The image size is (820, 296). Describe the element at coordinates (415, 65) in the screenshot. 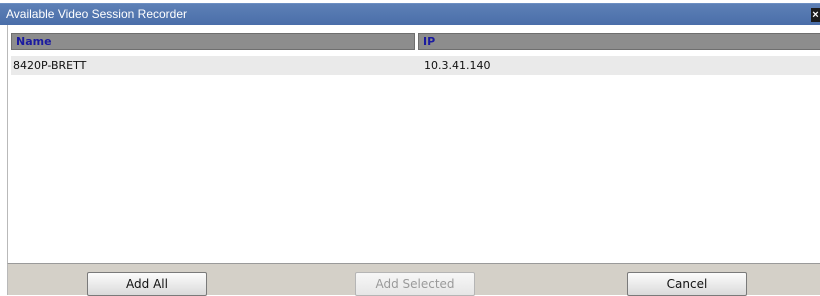

I see `table-row: 8420P-BRETT 10.3.41.140` at that location.